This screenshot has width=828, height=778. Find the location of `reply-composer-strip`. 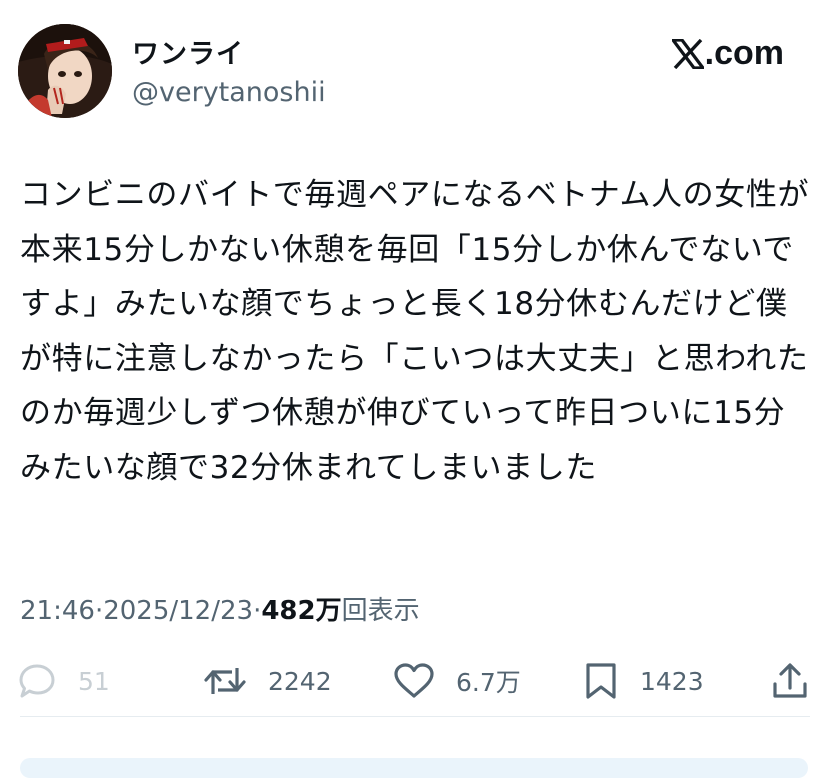

reply-composer-strip is located at coordinates (414, 768).